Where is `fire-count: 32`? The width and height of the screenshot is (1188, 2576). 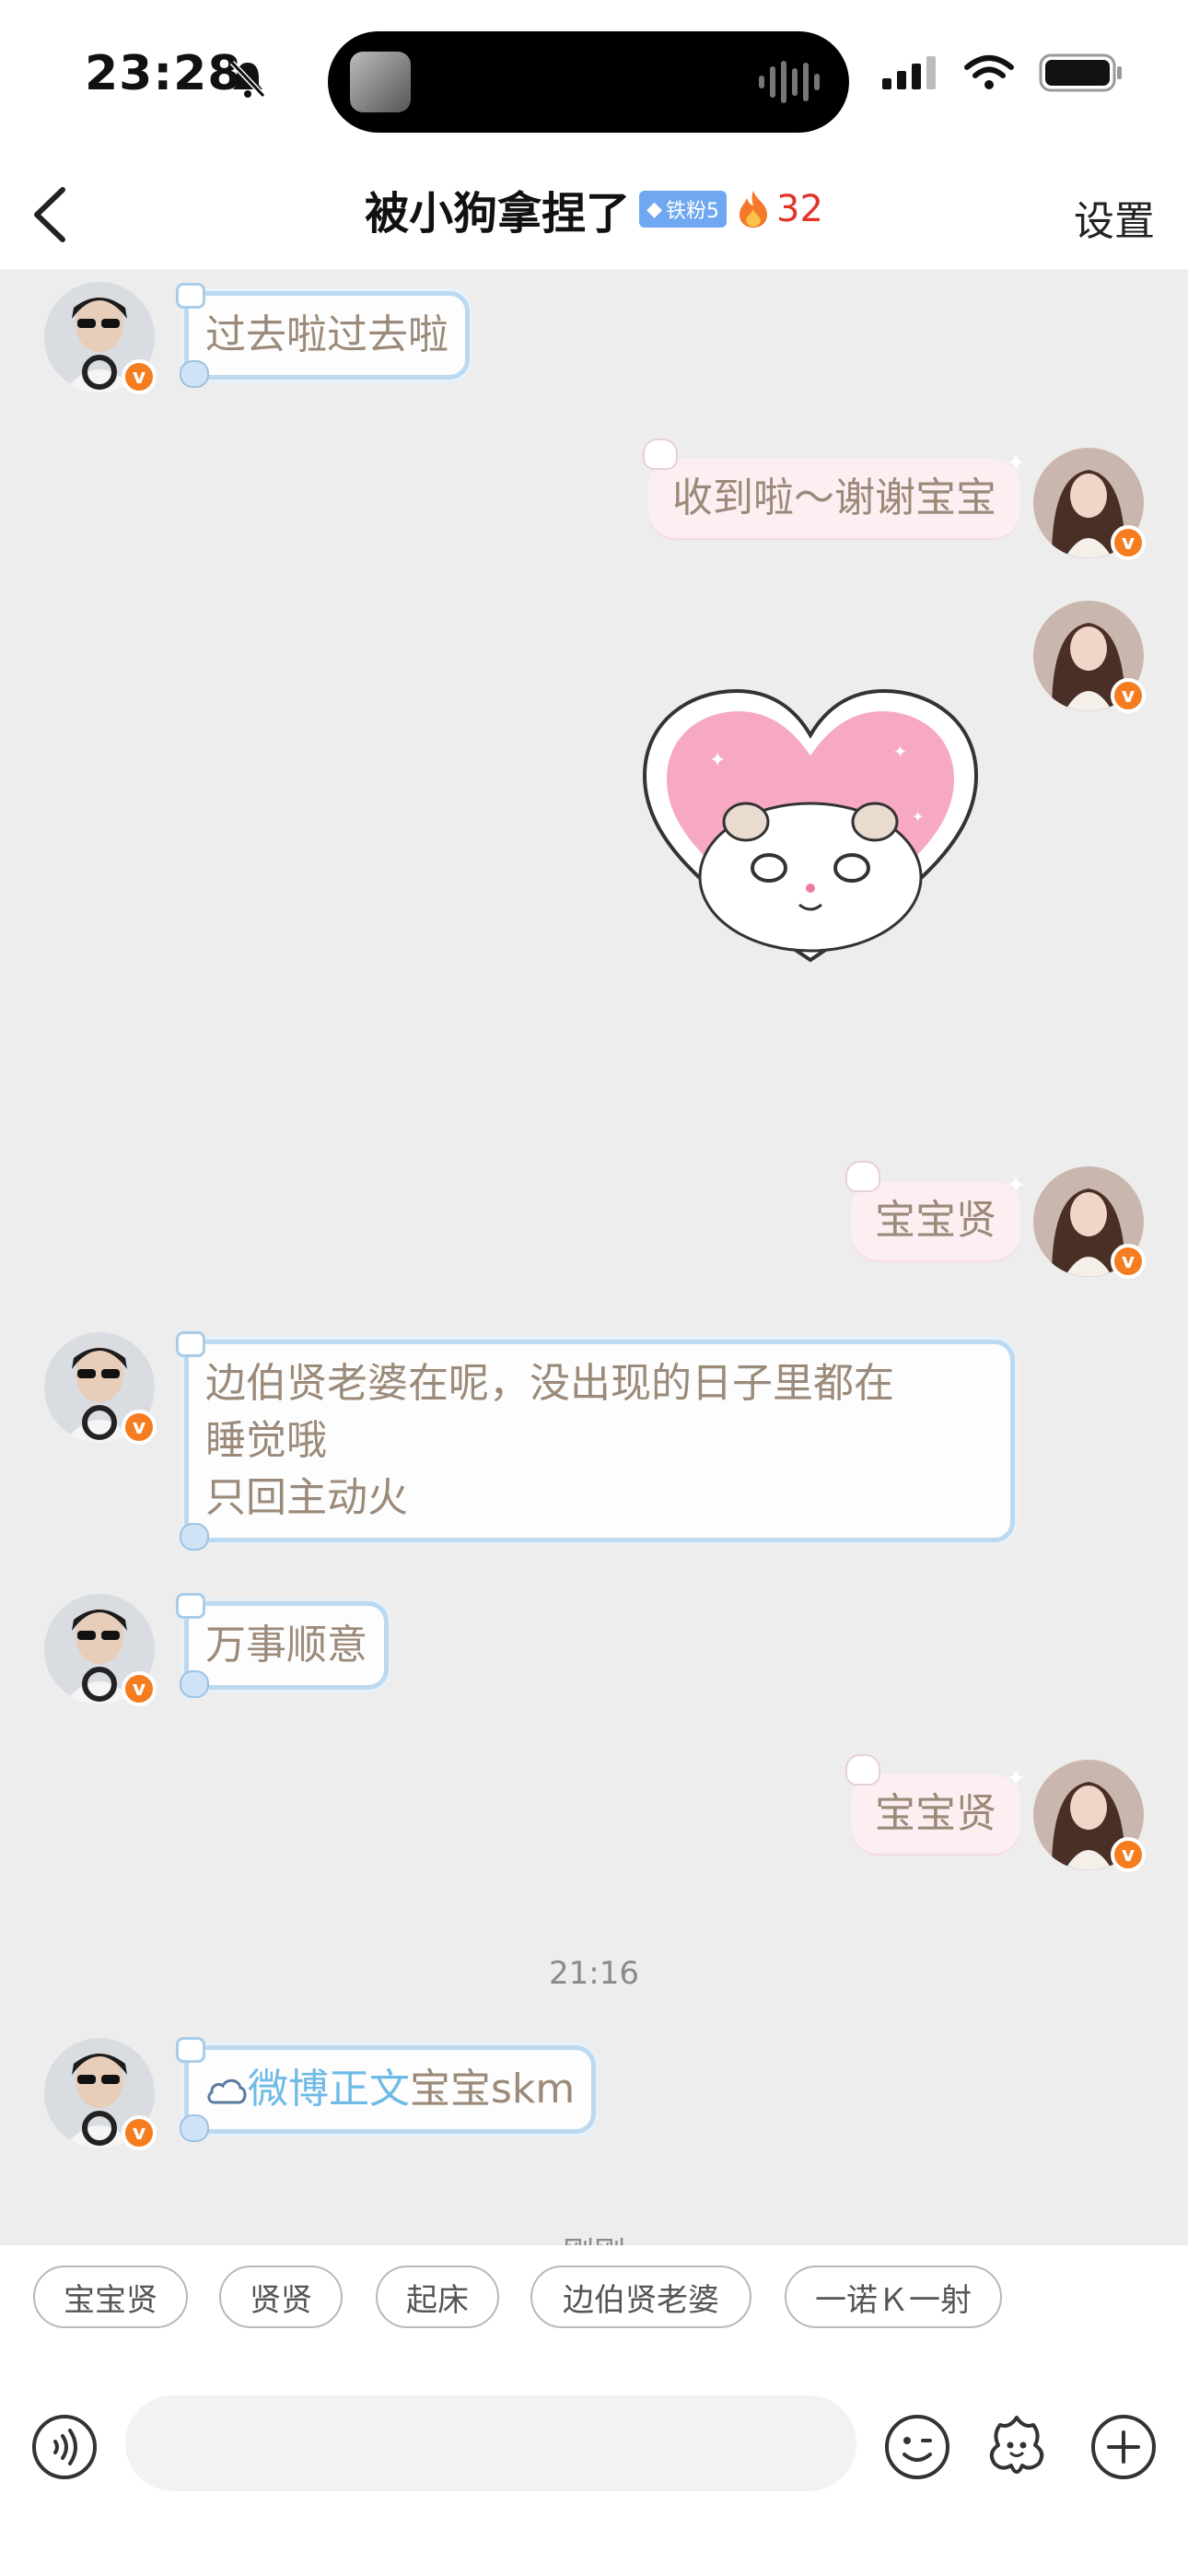
fire-count: 32 is located at coordinates (799, 209).